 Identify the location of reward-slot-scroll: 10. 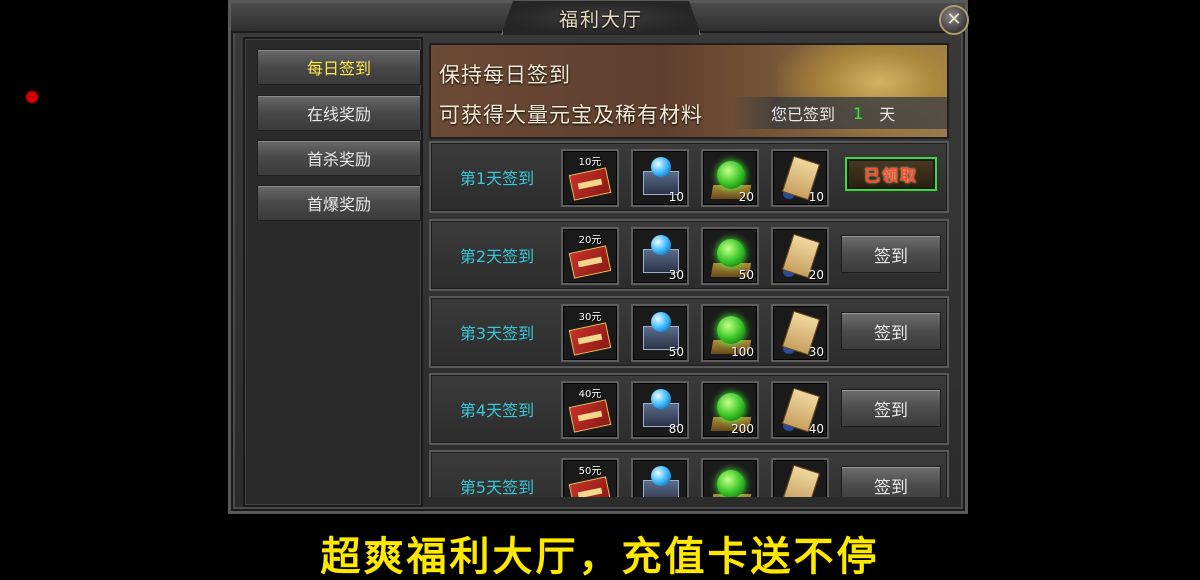
(800, 178).